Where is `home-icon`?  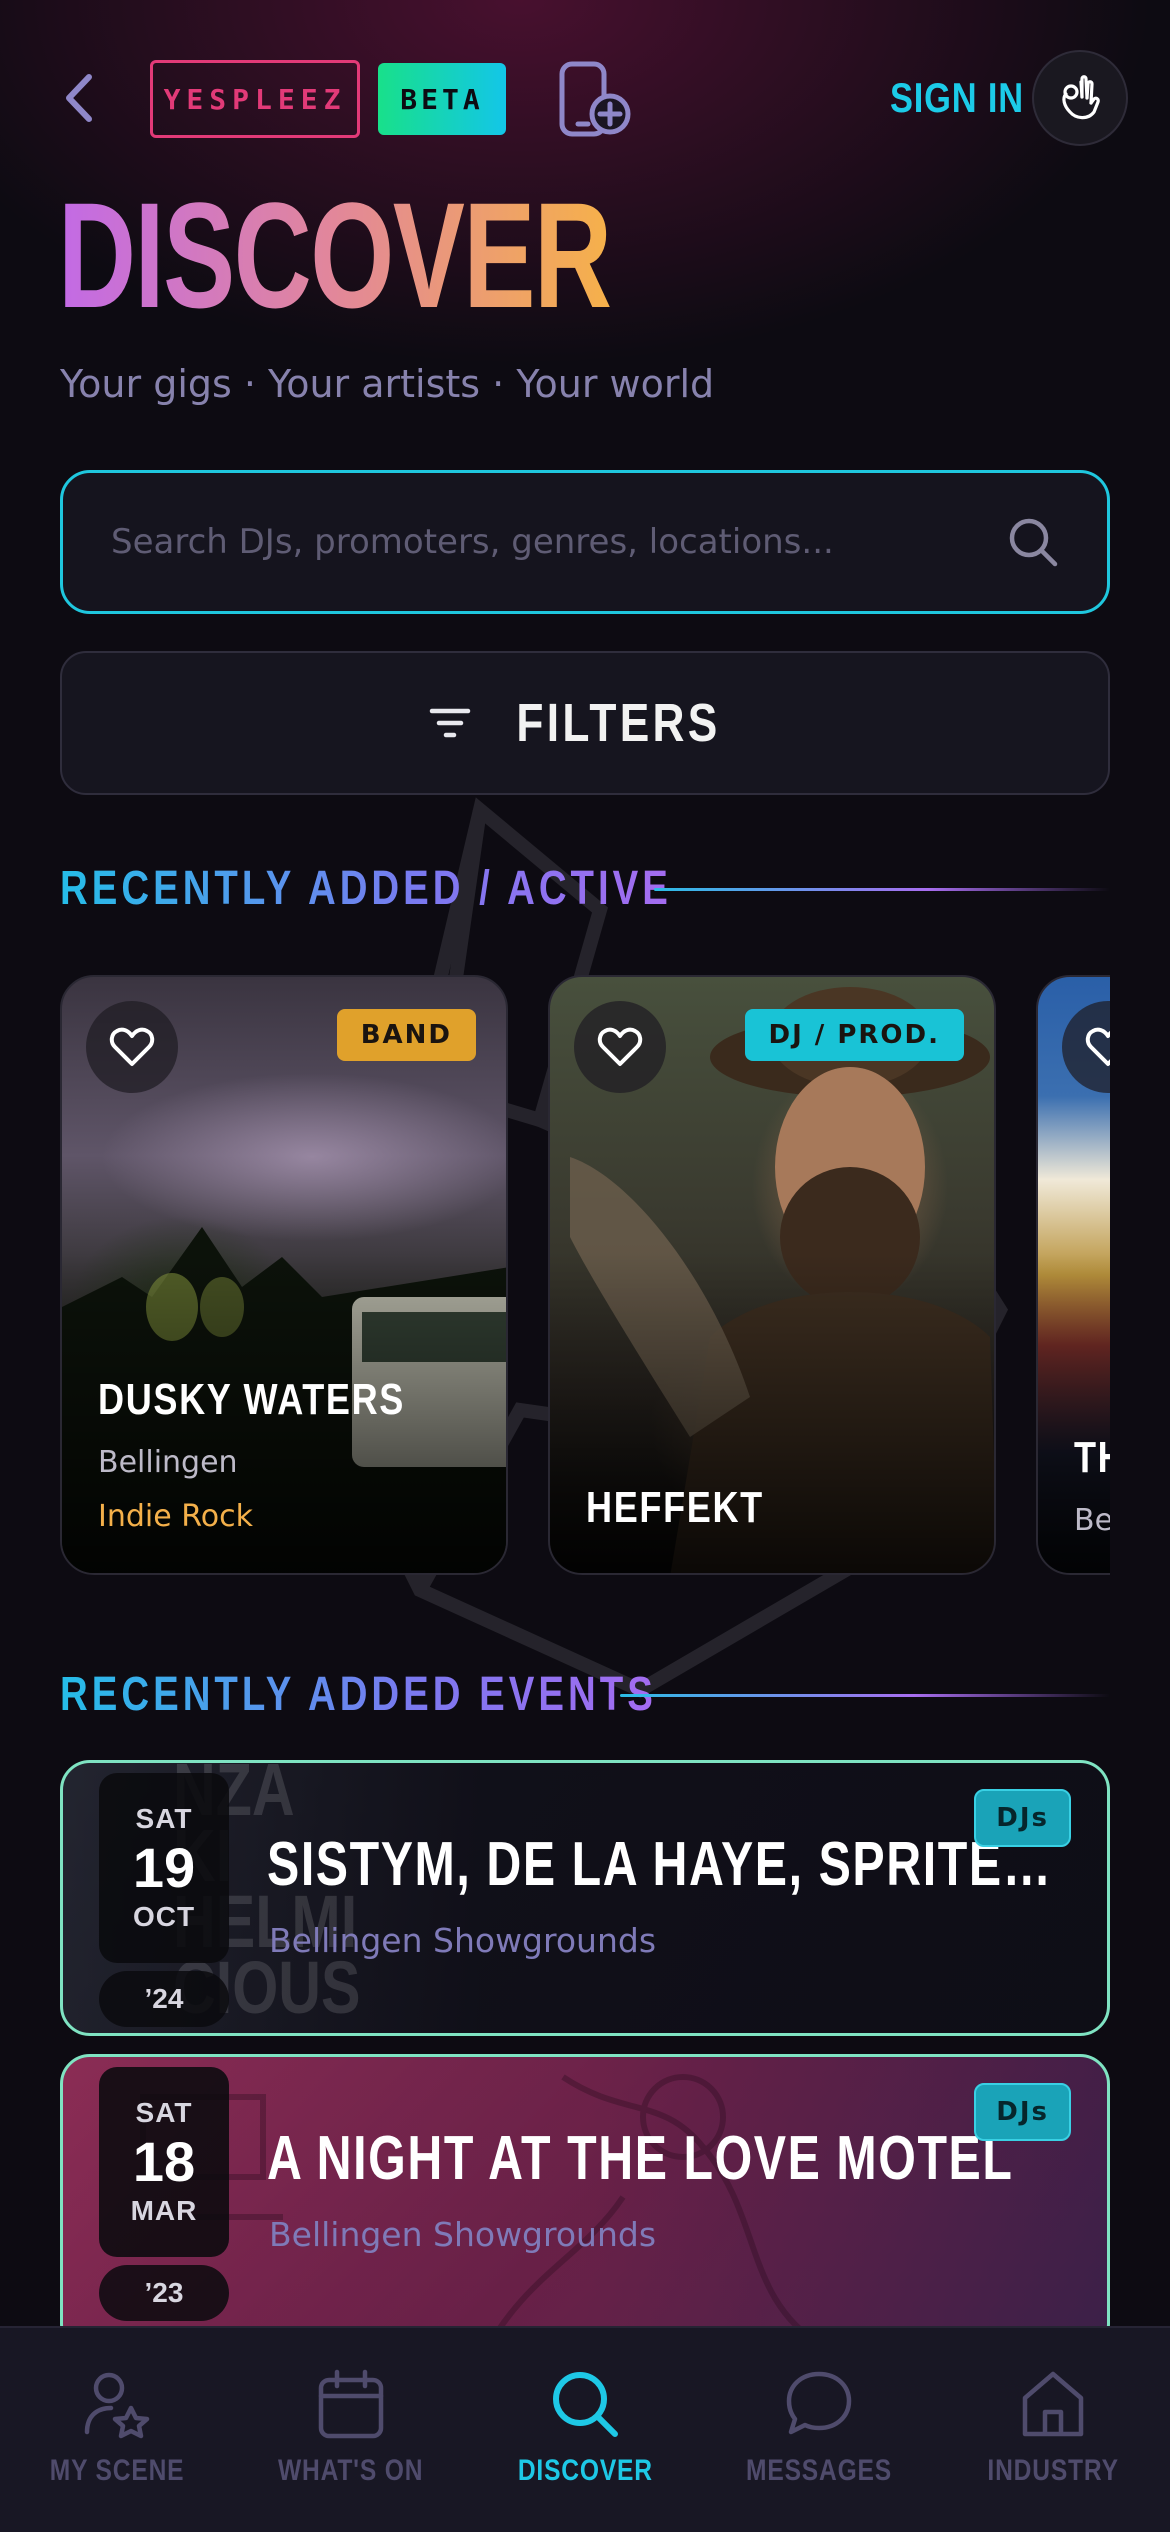 home-icon is located at coordinates (1053, 2404).